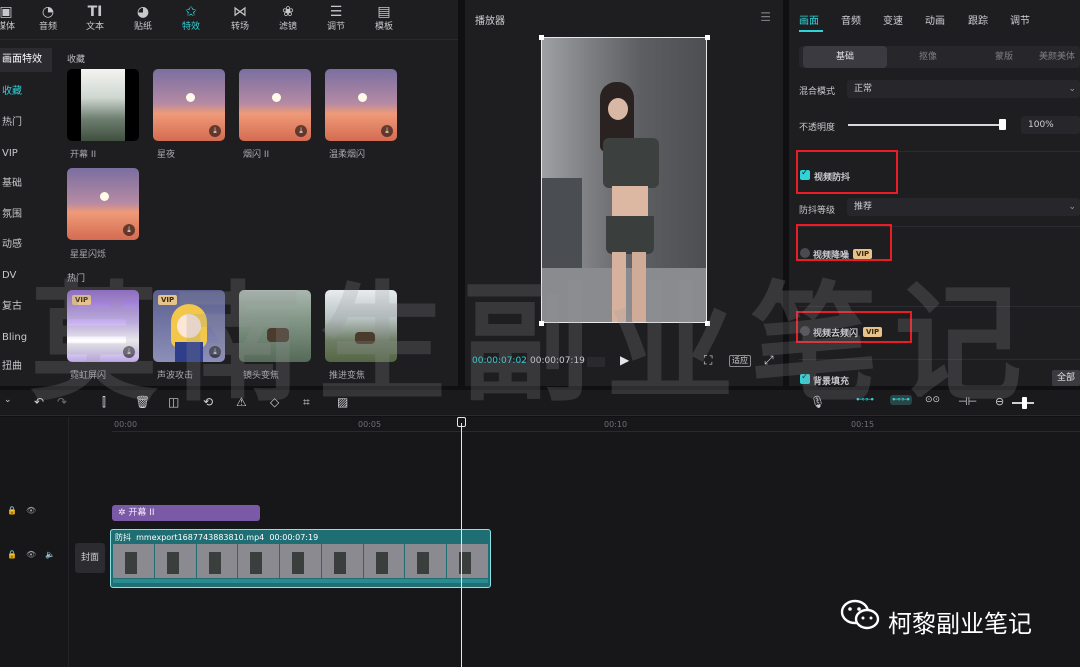 This screenshot has width=1080, height=667. Describe the element at coordinates (461, 545) in the screenshot. I see `playhead` at that location.